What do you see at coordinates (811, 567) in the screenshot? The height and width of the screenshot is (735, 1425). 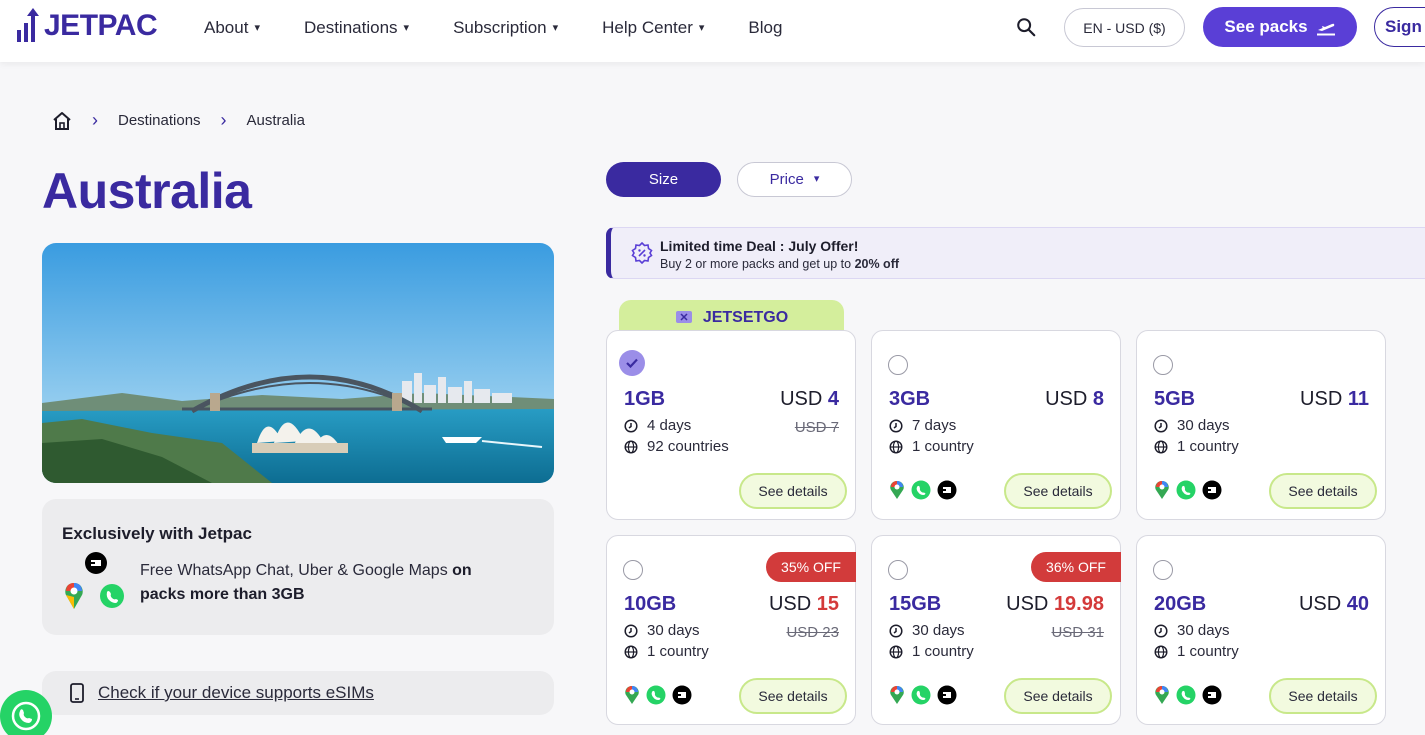 I see `discount-badge: 35% OFF` at bounding box center [811, 567].